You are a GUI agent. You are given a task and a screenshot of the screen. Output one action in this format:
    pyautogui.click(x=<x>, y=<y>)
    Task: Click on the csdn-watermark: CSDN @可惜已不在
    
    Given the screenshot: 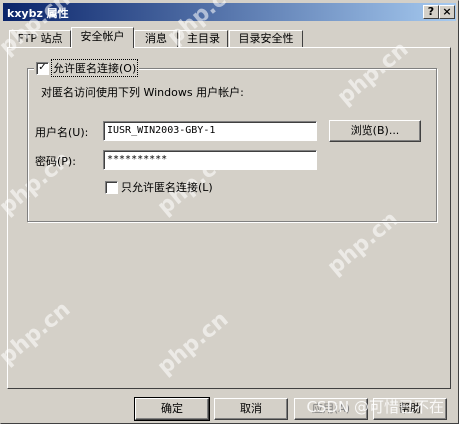 What is the action you would take?
    pyautogui.click(x=375, y=407)
    